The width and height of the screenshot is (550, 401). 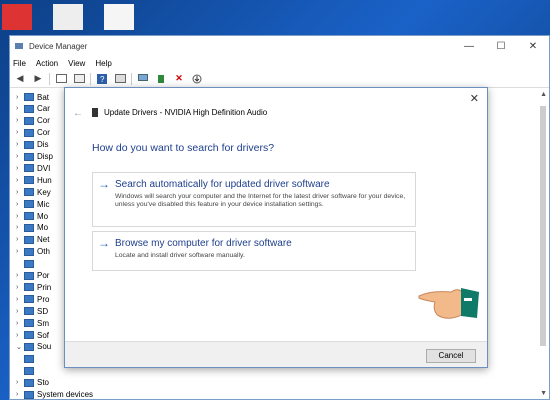 I want to click on tree-row: › Pro, so click(x=32, y=299).